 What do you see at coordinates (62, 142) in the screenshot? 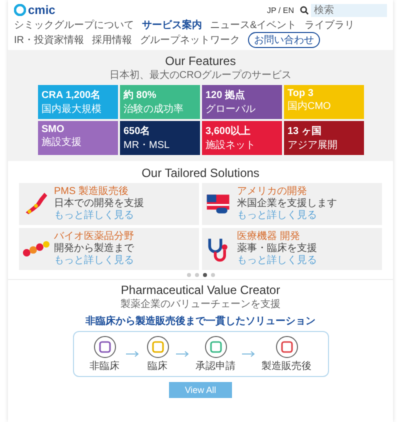
I see `tile-label: 施設支援` at bounding box center [62, 142].